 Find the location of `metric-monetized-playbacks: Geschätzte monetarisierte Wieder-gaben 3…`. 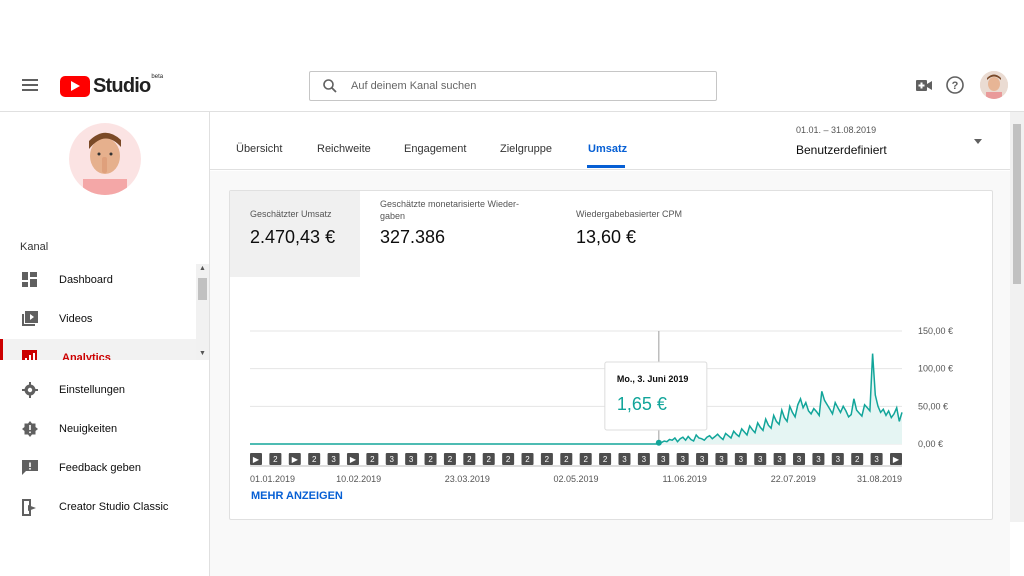

metric-monetized-playbacks: Geschätzte monetarisierte Wieder-gaben 3… is located at coordinates (458, 234).